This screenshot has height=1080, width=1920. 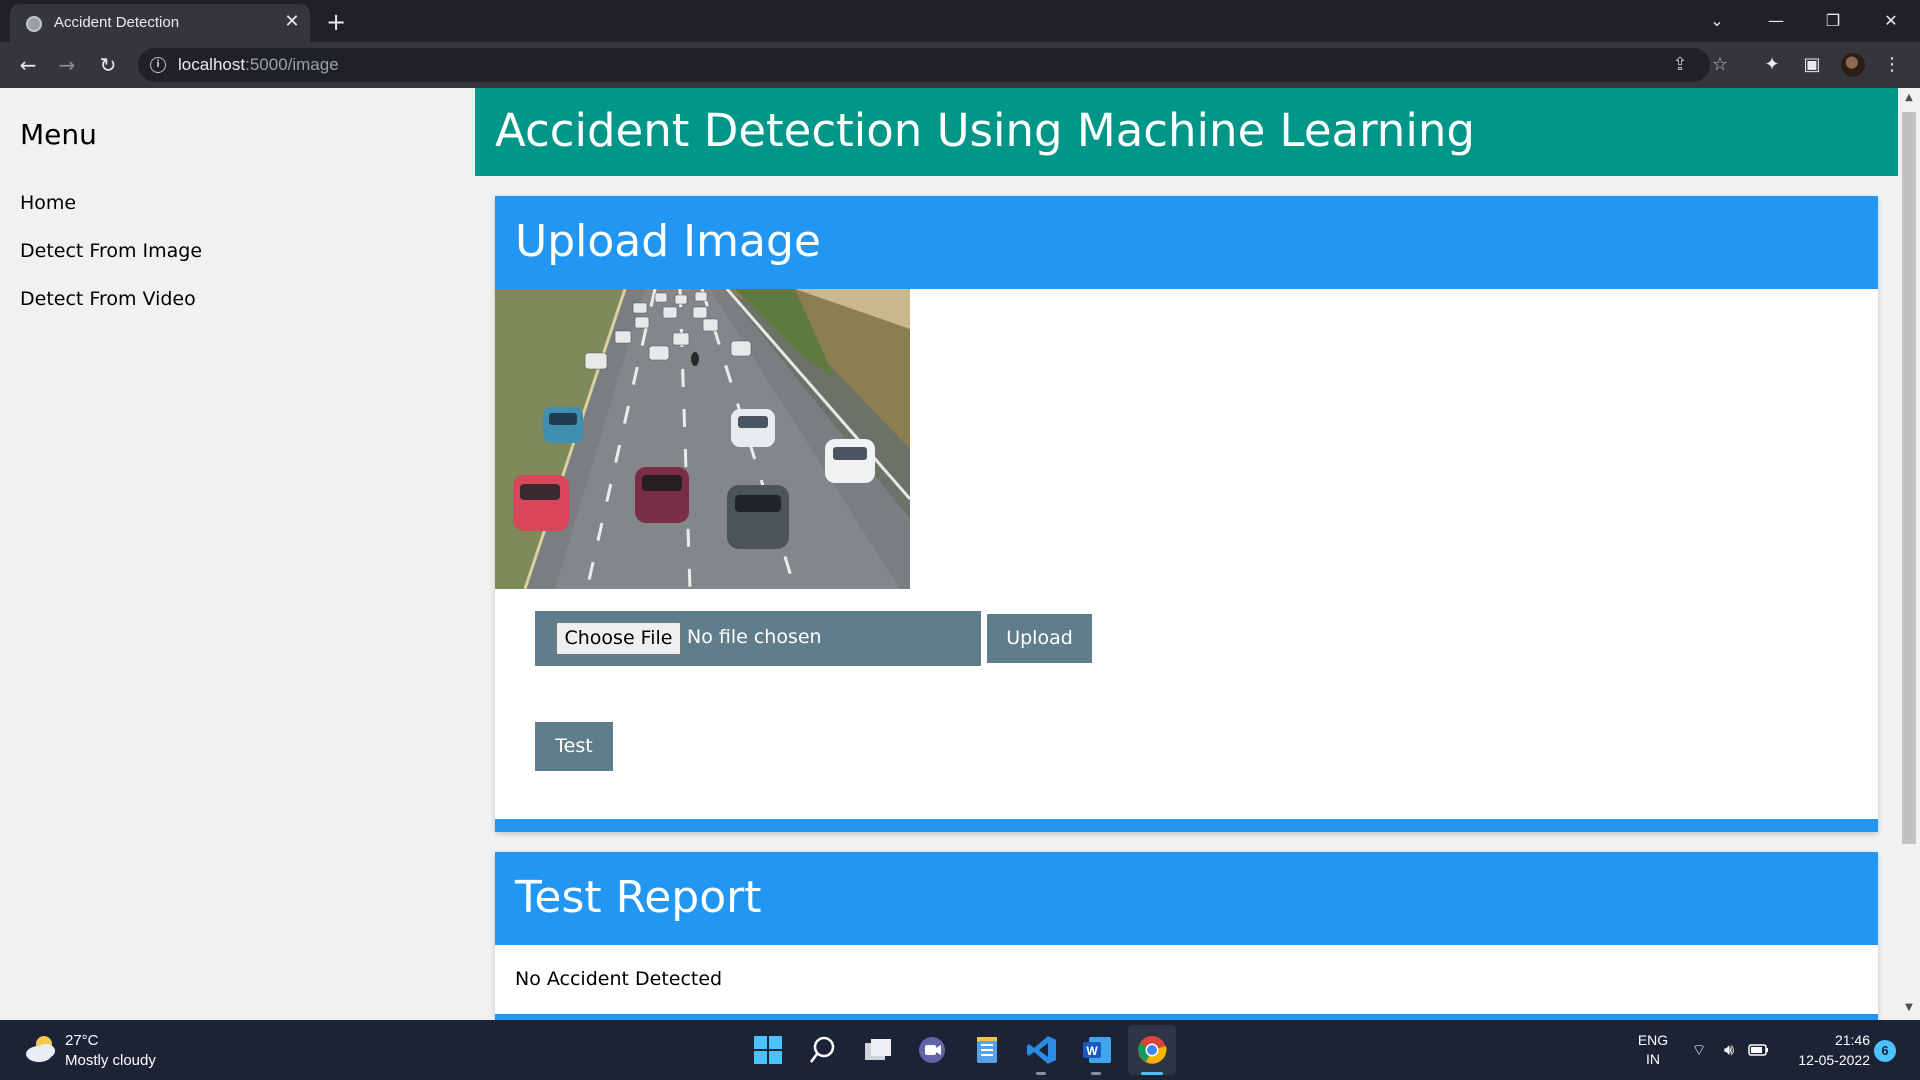 What do you see at coordinates (1096, 1073) in the screenshot?
I see `word-running-indicator` at bounding box center [1096, 1073].